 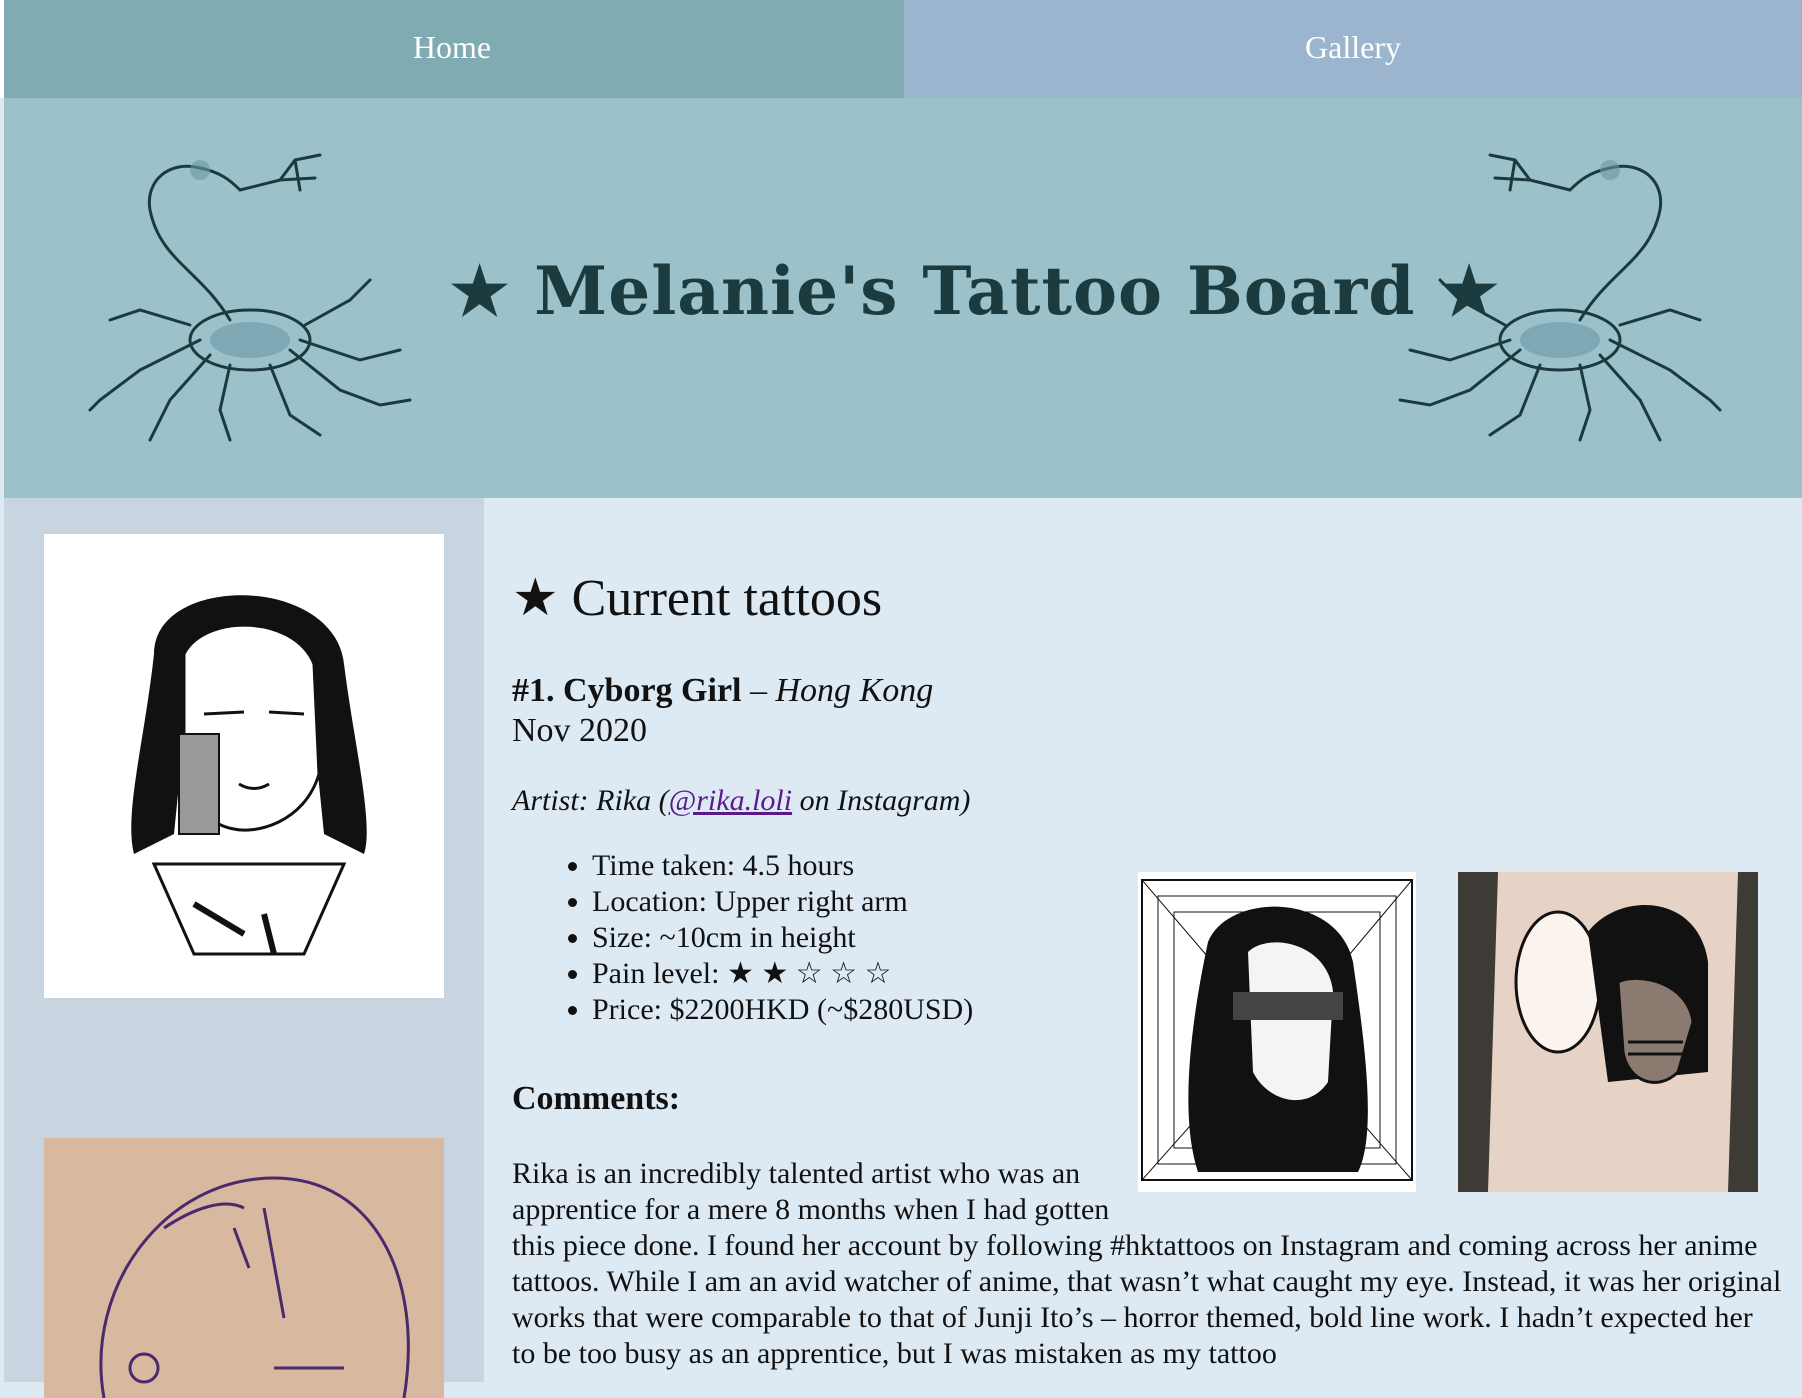 I want to click on fact-pain-level: Pain level: ★ ★ ☆ ☆ ☆, so click(x=782, y=974).